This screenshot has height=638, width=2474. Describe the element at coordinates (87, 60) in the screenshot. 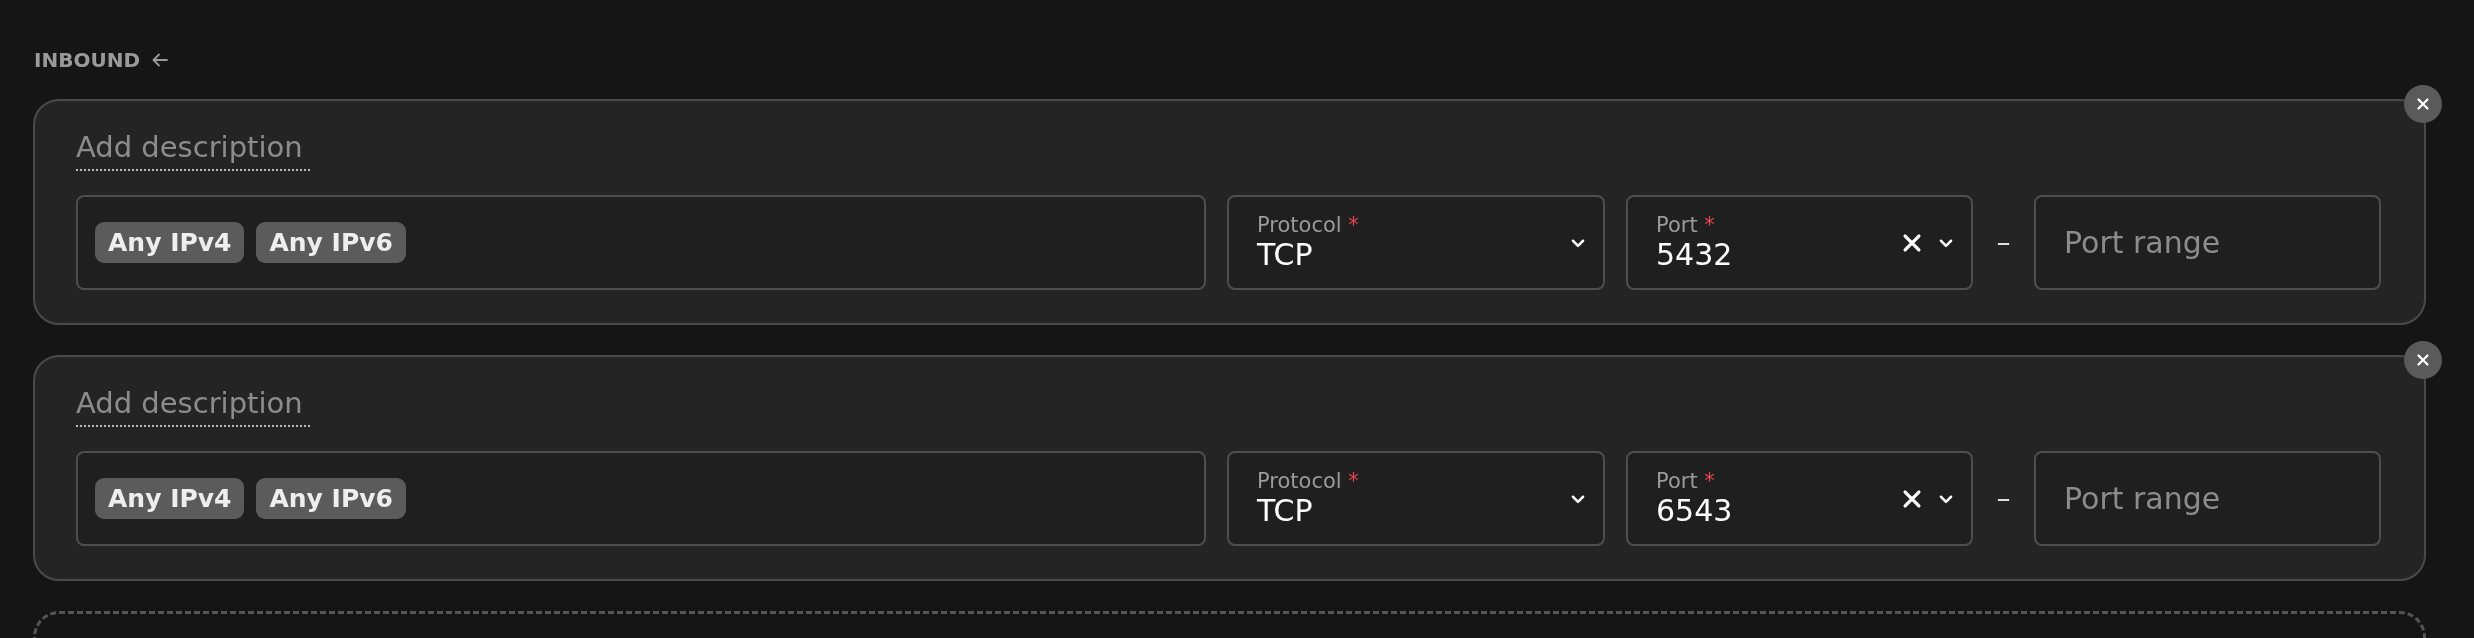

I see `section-title: INBOUND` at that location.